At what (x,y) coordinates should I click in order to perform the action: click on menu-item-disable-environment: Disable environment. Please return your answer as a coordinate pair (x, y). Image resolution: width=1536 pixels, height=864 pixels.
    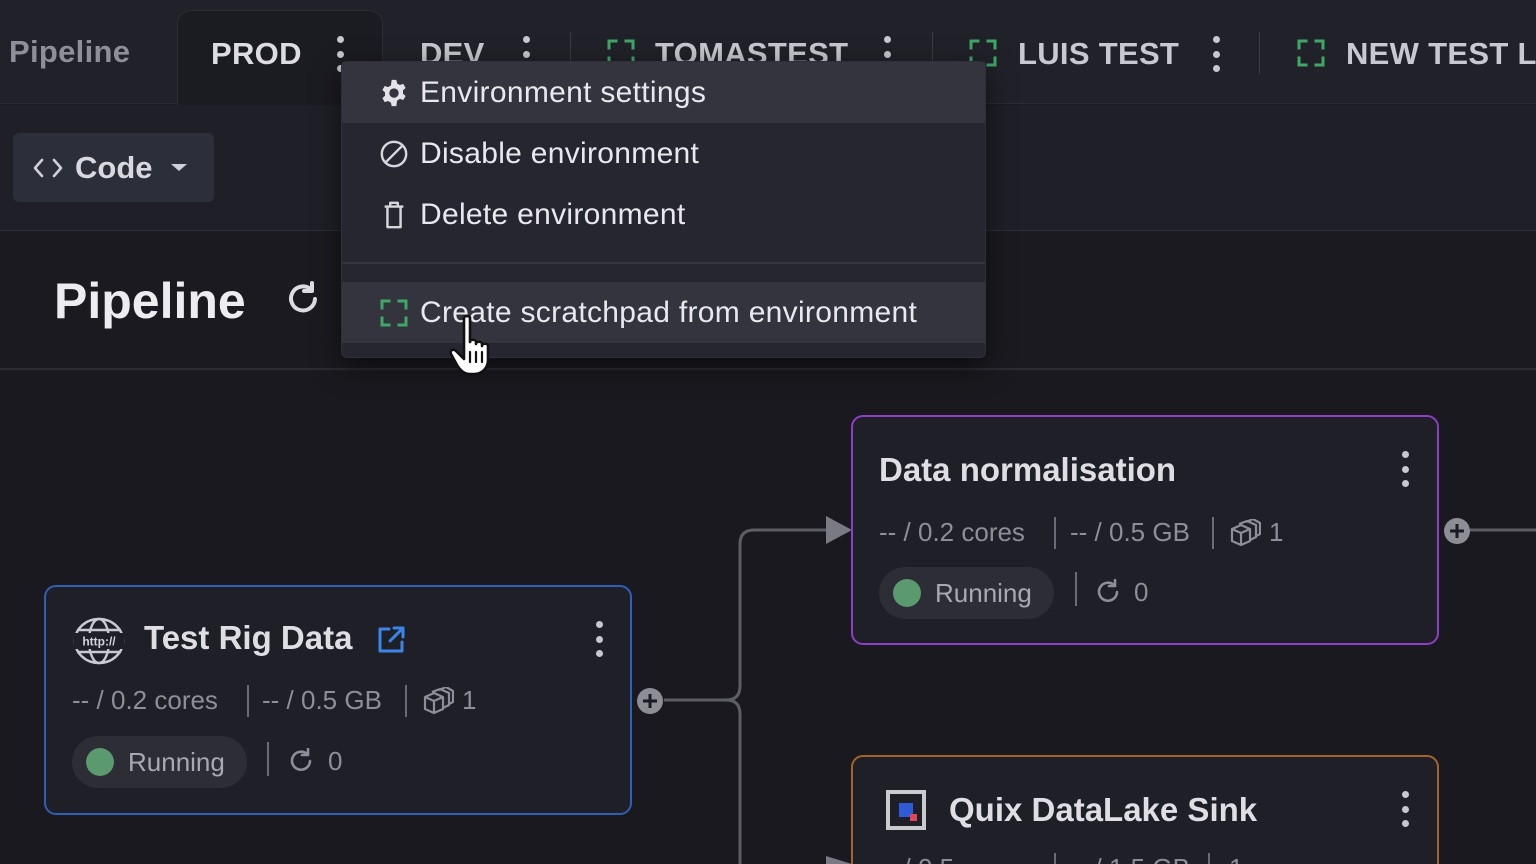
    Looking at the image, I should click on (663, 153).